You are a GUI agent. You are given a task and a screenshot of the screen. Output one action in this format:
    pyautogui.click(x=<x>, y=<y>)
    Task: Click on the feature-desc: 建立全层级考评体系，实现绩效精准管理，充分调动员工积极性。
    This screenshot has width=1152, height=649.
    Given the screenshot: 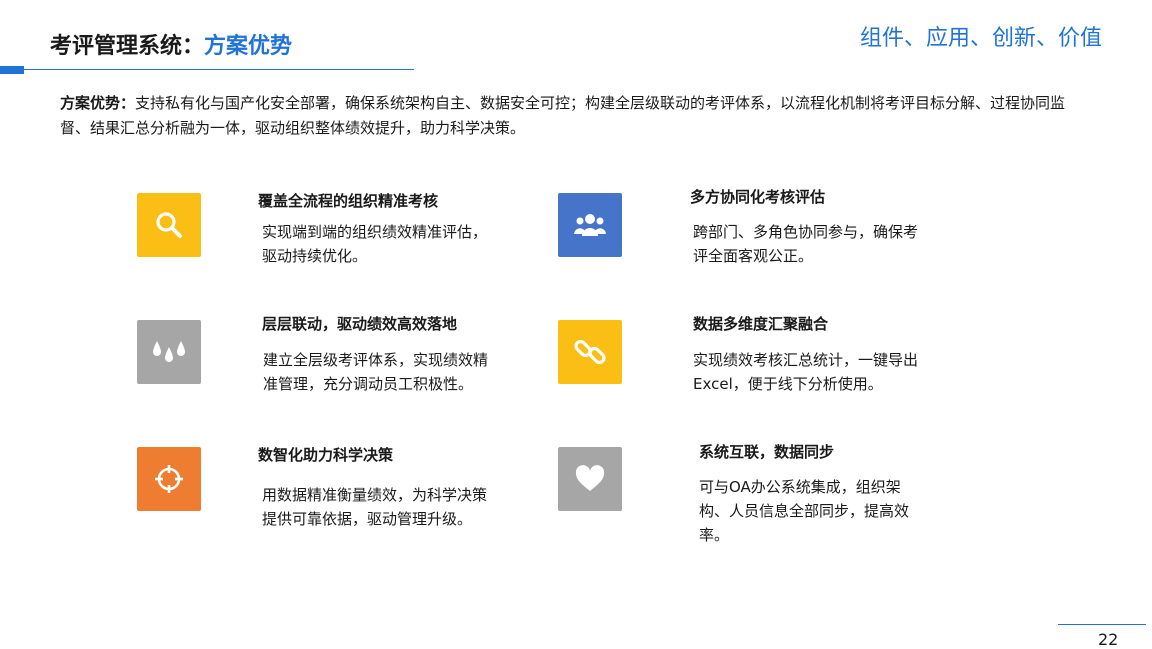 What is the action you would take?
    pyautogui.click(x=376, y=372)
    